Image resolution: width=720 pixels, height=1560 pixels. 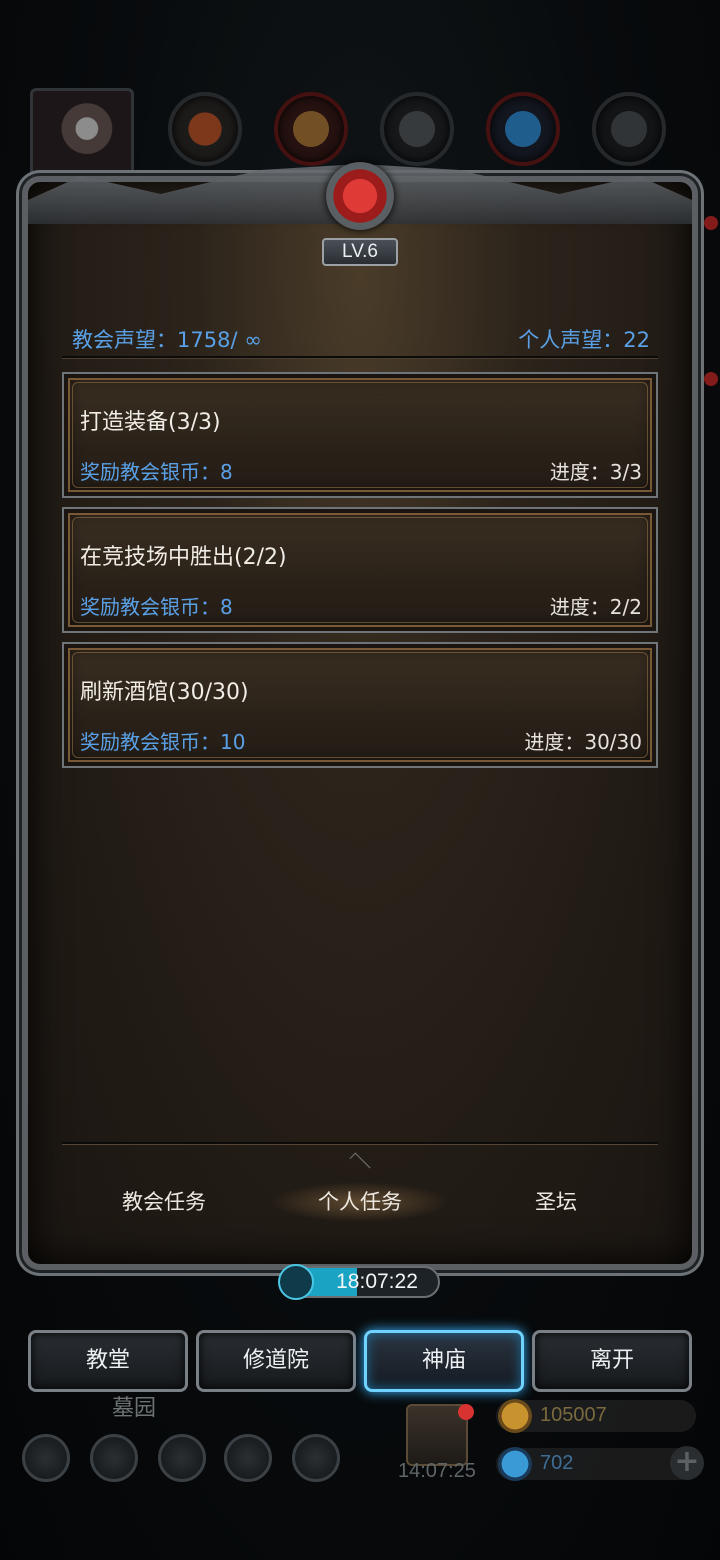 I want to click on settings-icon, so click(x=46, y=1458).